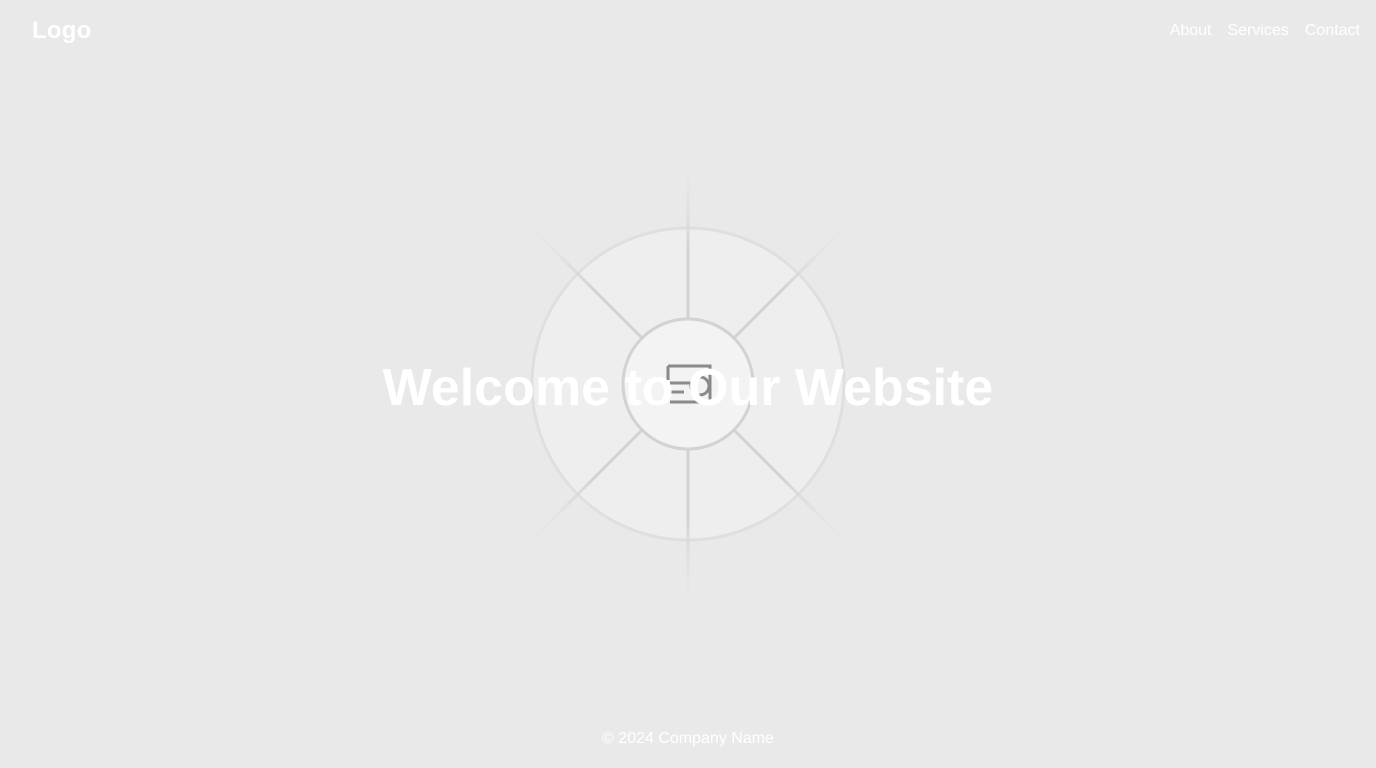 Image resolution: width=1376 pixels, height=768 pixels. I want to click on hero-title: Welcome to Our Website, so click(688, 388).